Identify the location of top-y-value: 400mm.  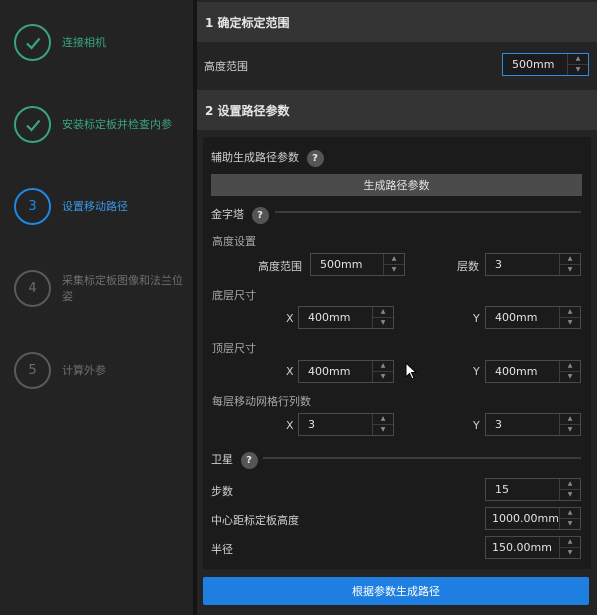
(522, 371).